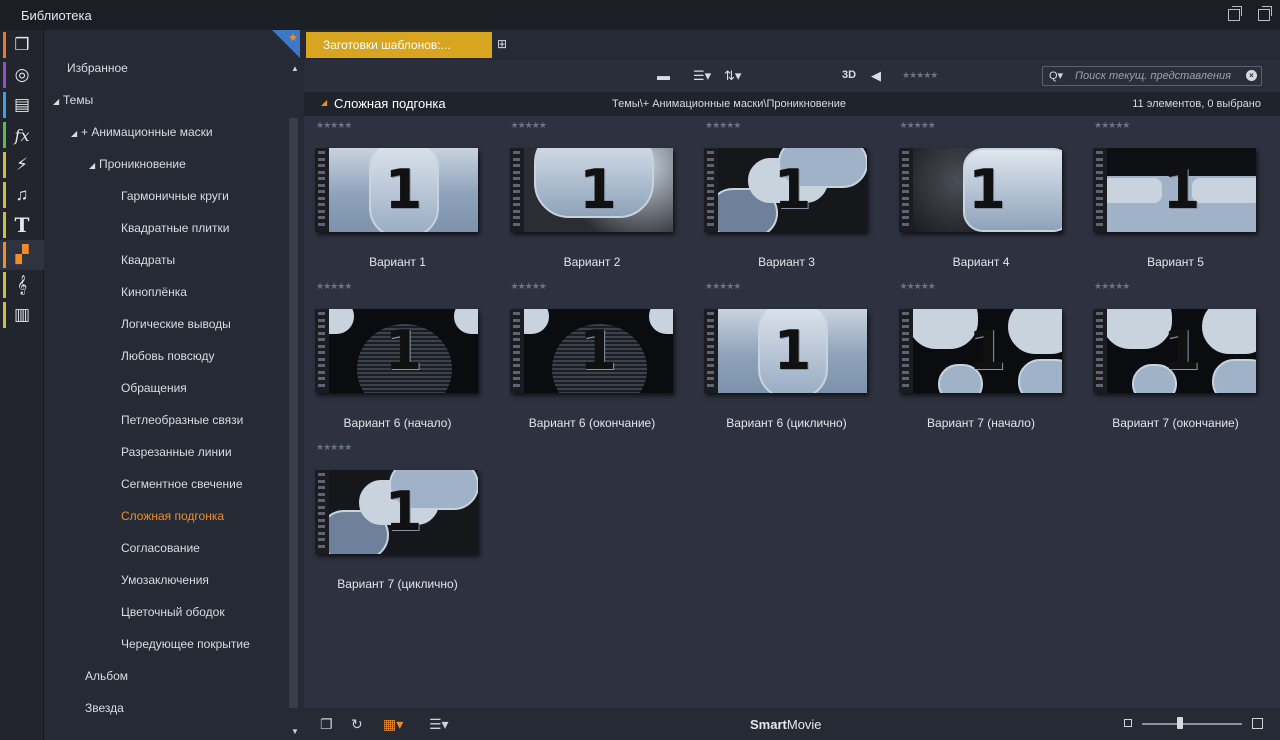 The height and width of the screenshot is (740, 1280). I want to click on folder-icon: ▬, so click(663, 75).